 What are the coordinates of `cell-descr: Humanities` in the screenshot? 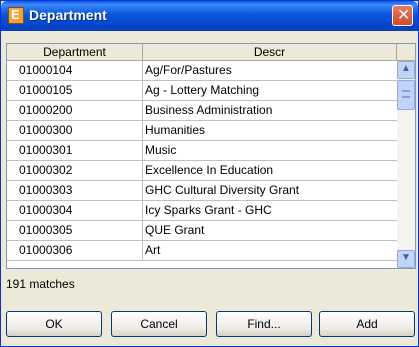 It's located at (175, 130).